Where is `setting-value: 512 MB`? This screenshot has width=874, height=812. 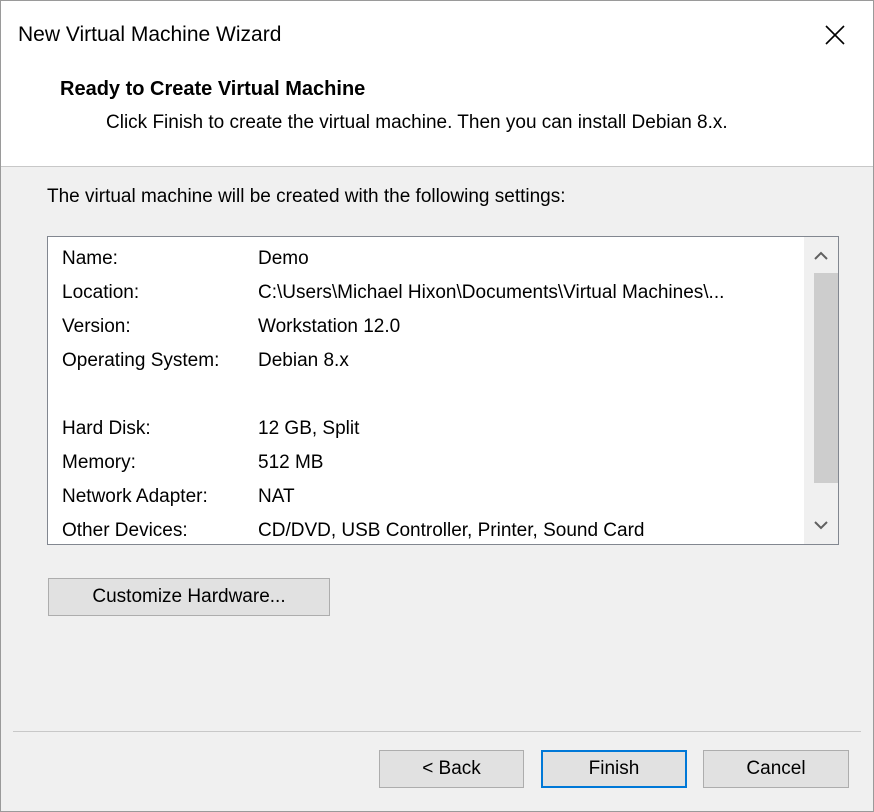
setting-value: 512 MB is located at coordinates (291, 462).